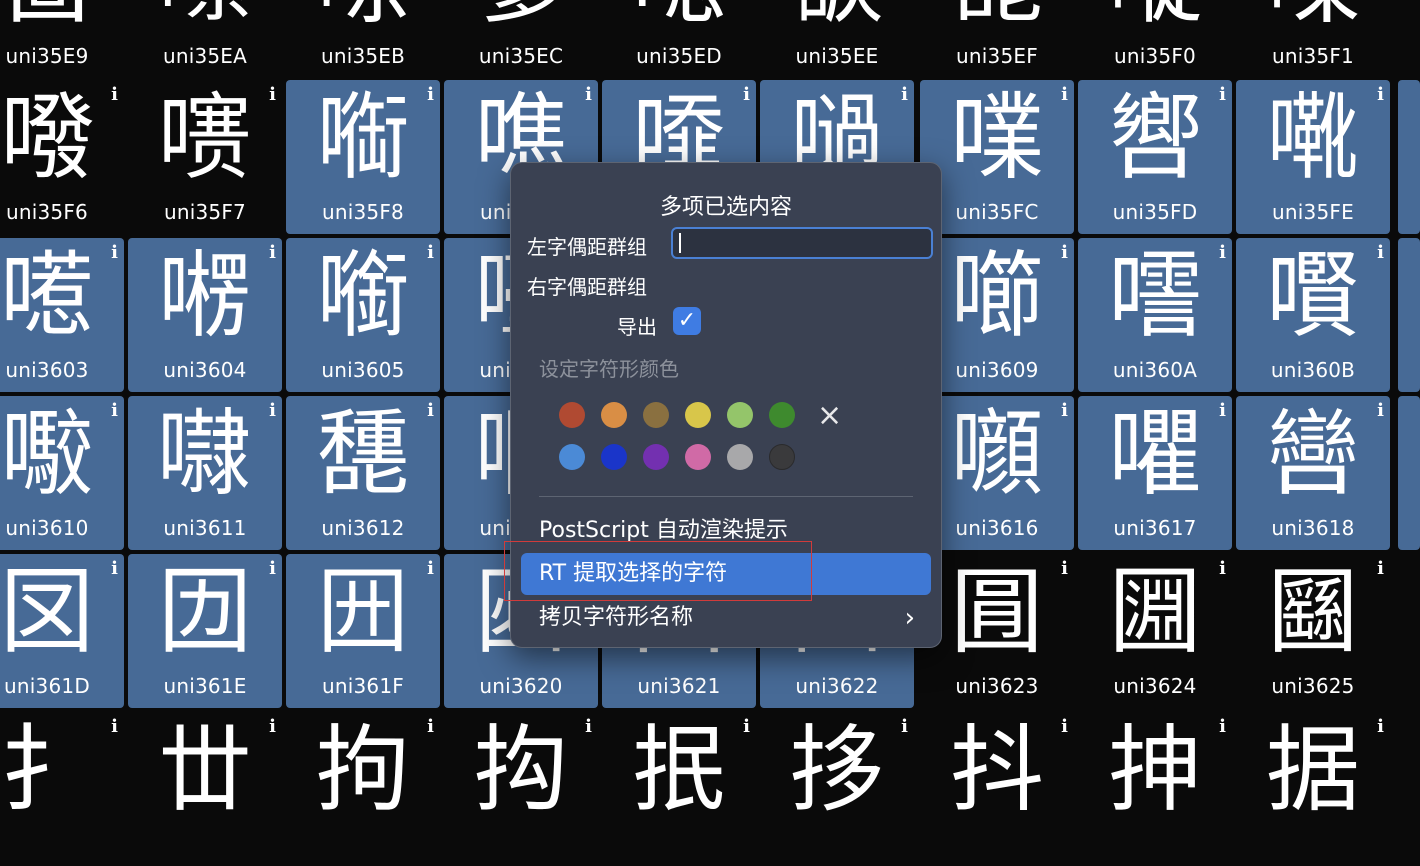  Describe the element at coordinates (521, 789) in the screenshot. I see `glyph-cell: 抅i` at that location.